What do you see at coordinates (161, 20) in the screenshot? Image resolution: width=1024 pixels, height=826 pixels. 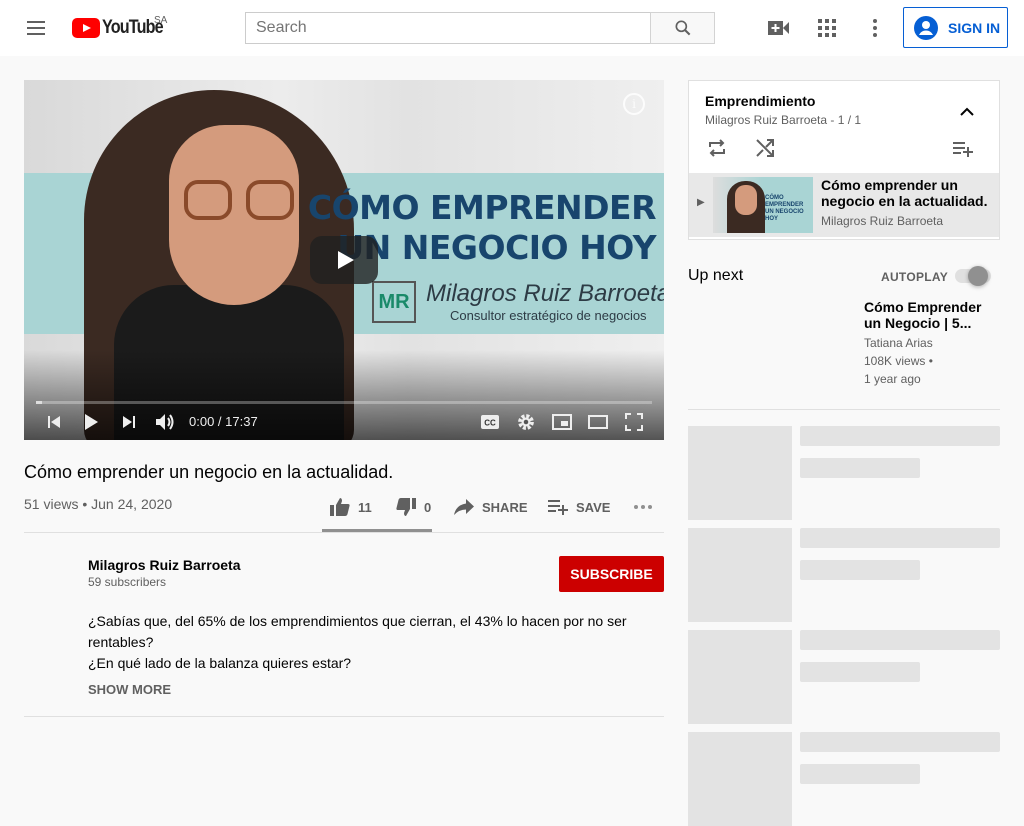 I see `country-code: SA` at bounding box center [161, 20].